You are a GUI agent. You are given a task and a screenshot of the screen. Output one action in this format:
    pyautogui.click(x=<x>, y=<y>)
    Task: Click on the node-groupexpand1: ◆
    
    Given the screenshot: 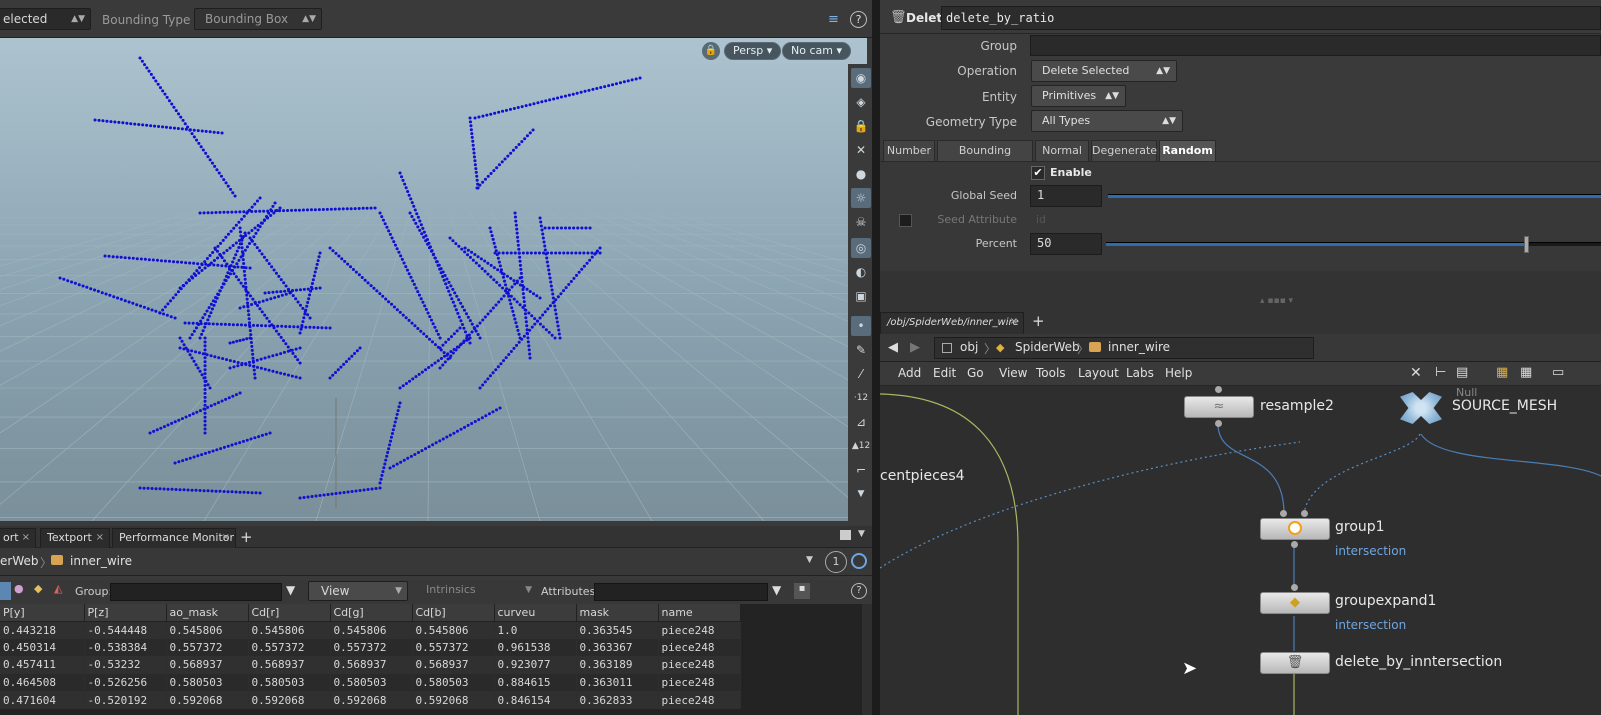 What is the action you would take?
    pyautogui.click(x=1295, y=603)
    